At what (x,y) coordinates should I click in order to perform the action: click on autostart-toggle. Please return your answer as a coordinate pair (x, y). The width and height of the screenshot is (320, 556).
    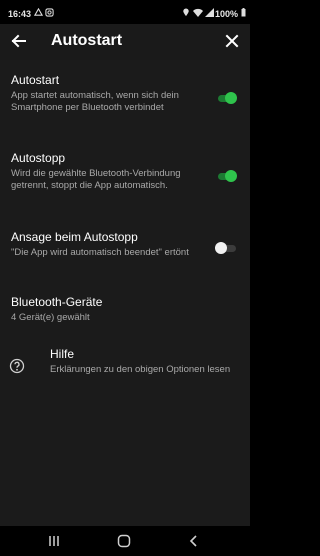
    Looking at the image, I should click on (226, 98).